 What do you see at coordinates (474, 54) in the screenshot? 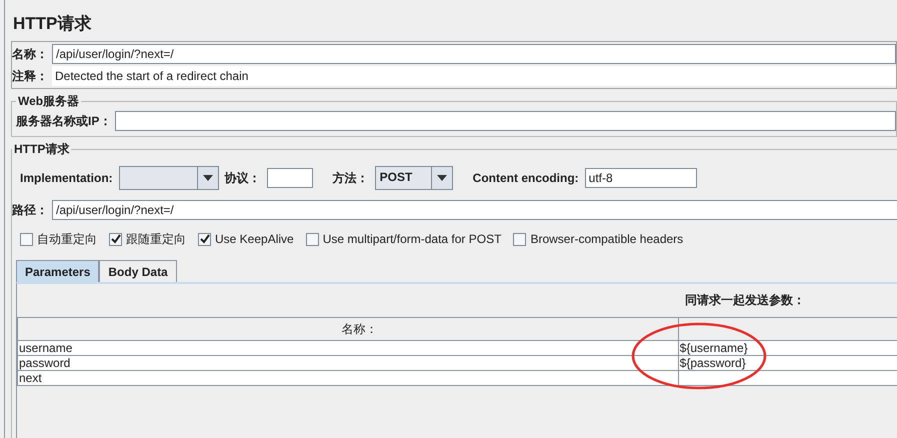
I see `name-field: /api/user/login/?next=/` at bounding box center [474, 54].